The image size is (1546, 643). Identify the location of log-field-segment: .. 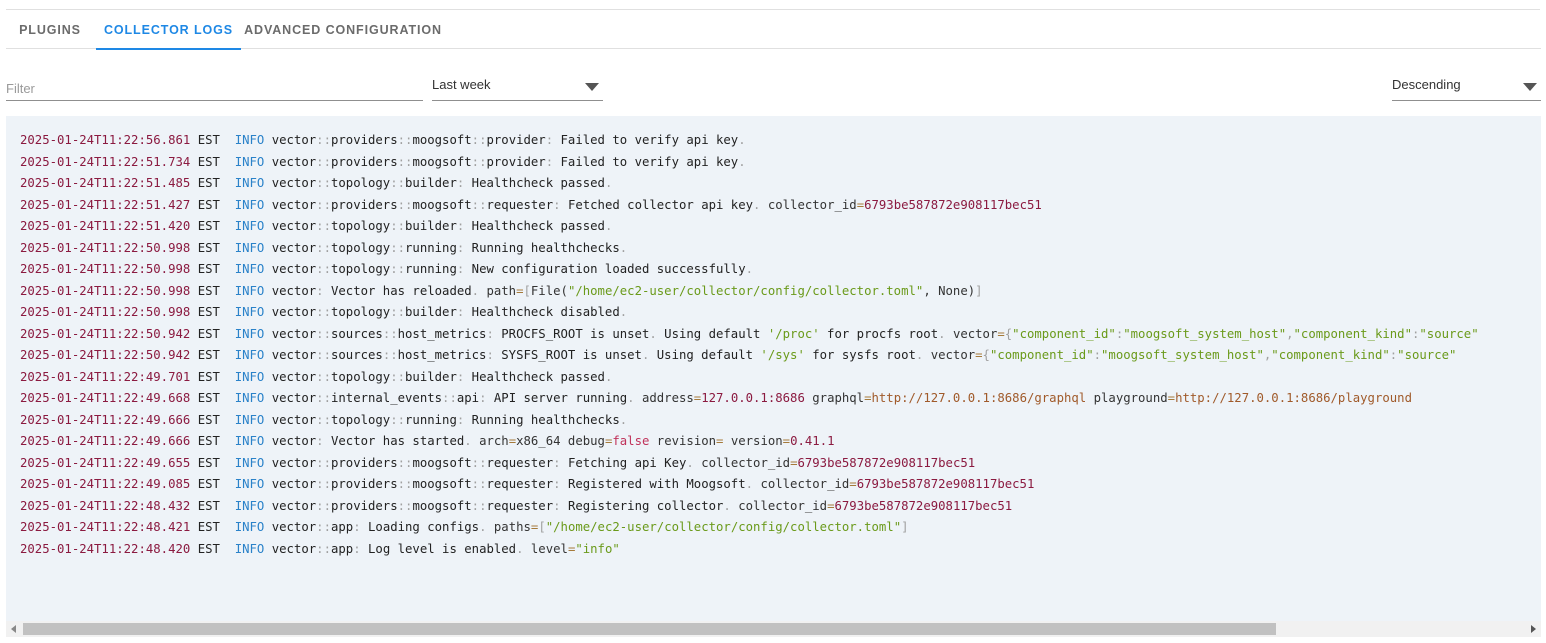
(923, 355).